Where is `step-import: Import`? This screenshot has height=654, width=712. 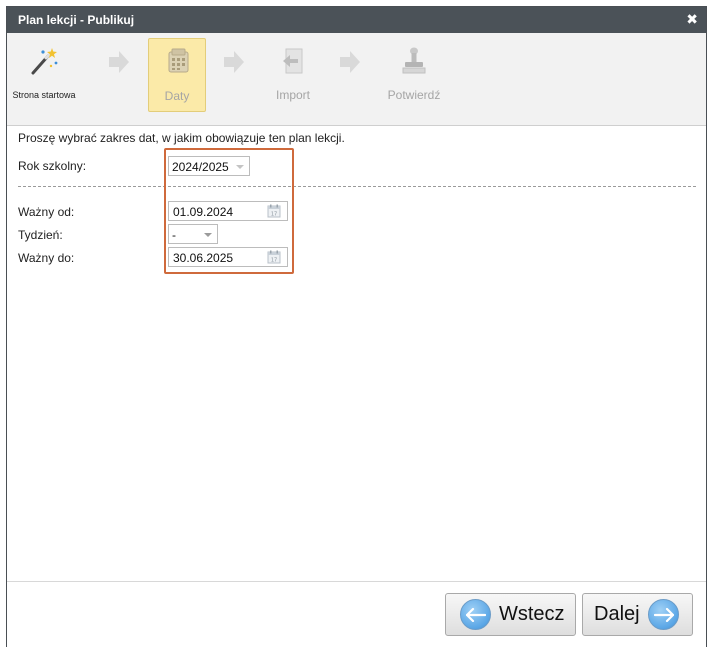
step-import: Import is located at coordinates (293, 75).